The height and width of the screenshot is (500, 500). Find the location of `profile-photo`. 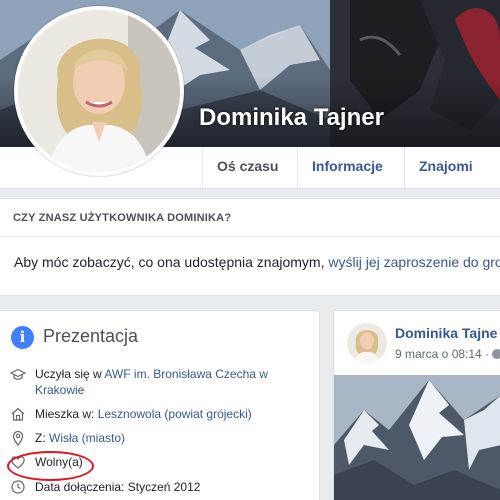

profile-photo is located at coordinates (99, 91).